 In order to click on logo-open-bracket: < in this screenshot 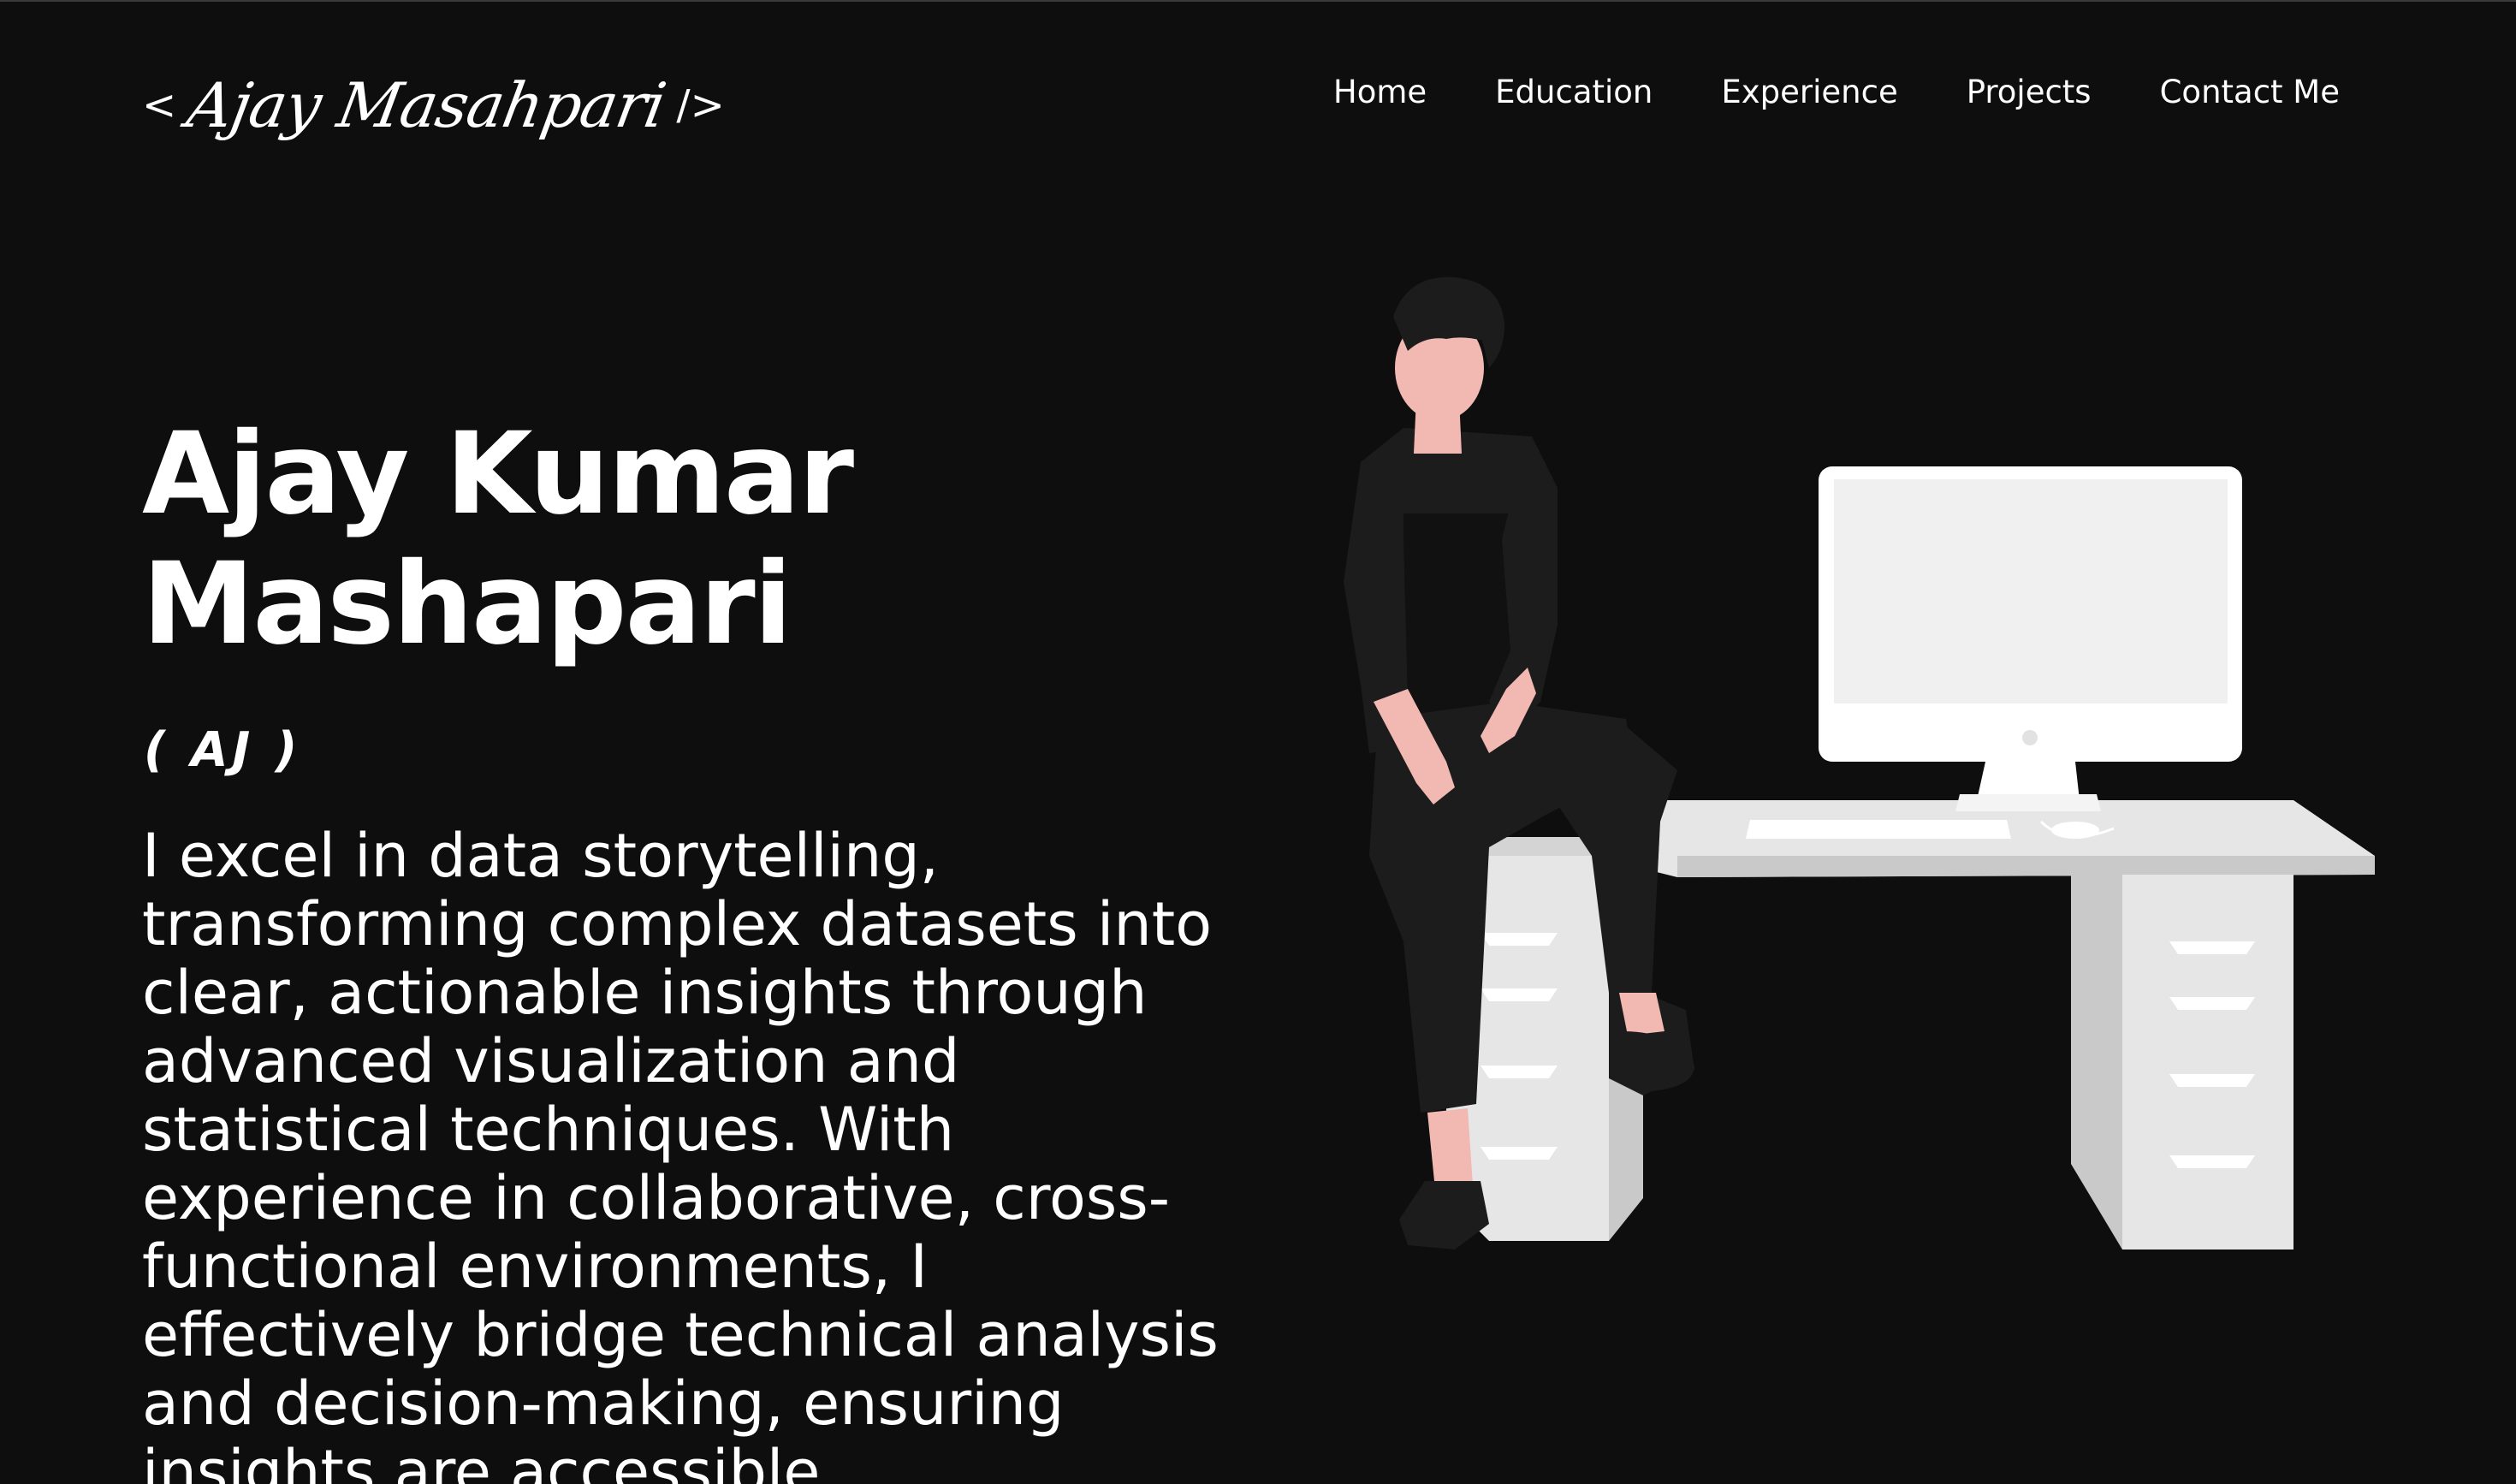, I will do `click(159, 105)`.